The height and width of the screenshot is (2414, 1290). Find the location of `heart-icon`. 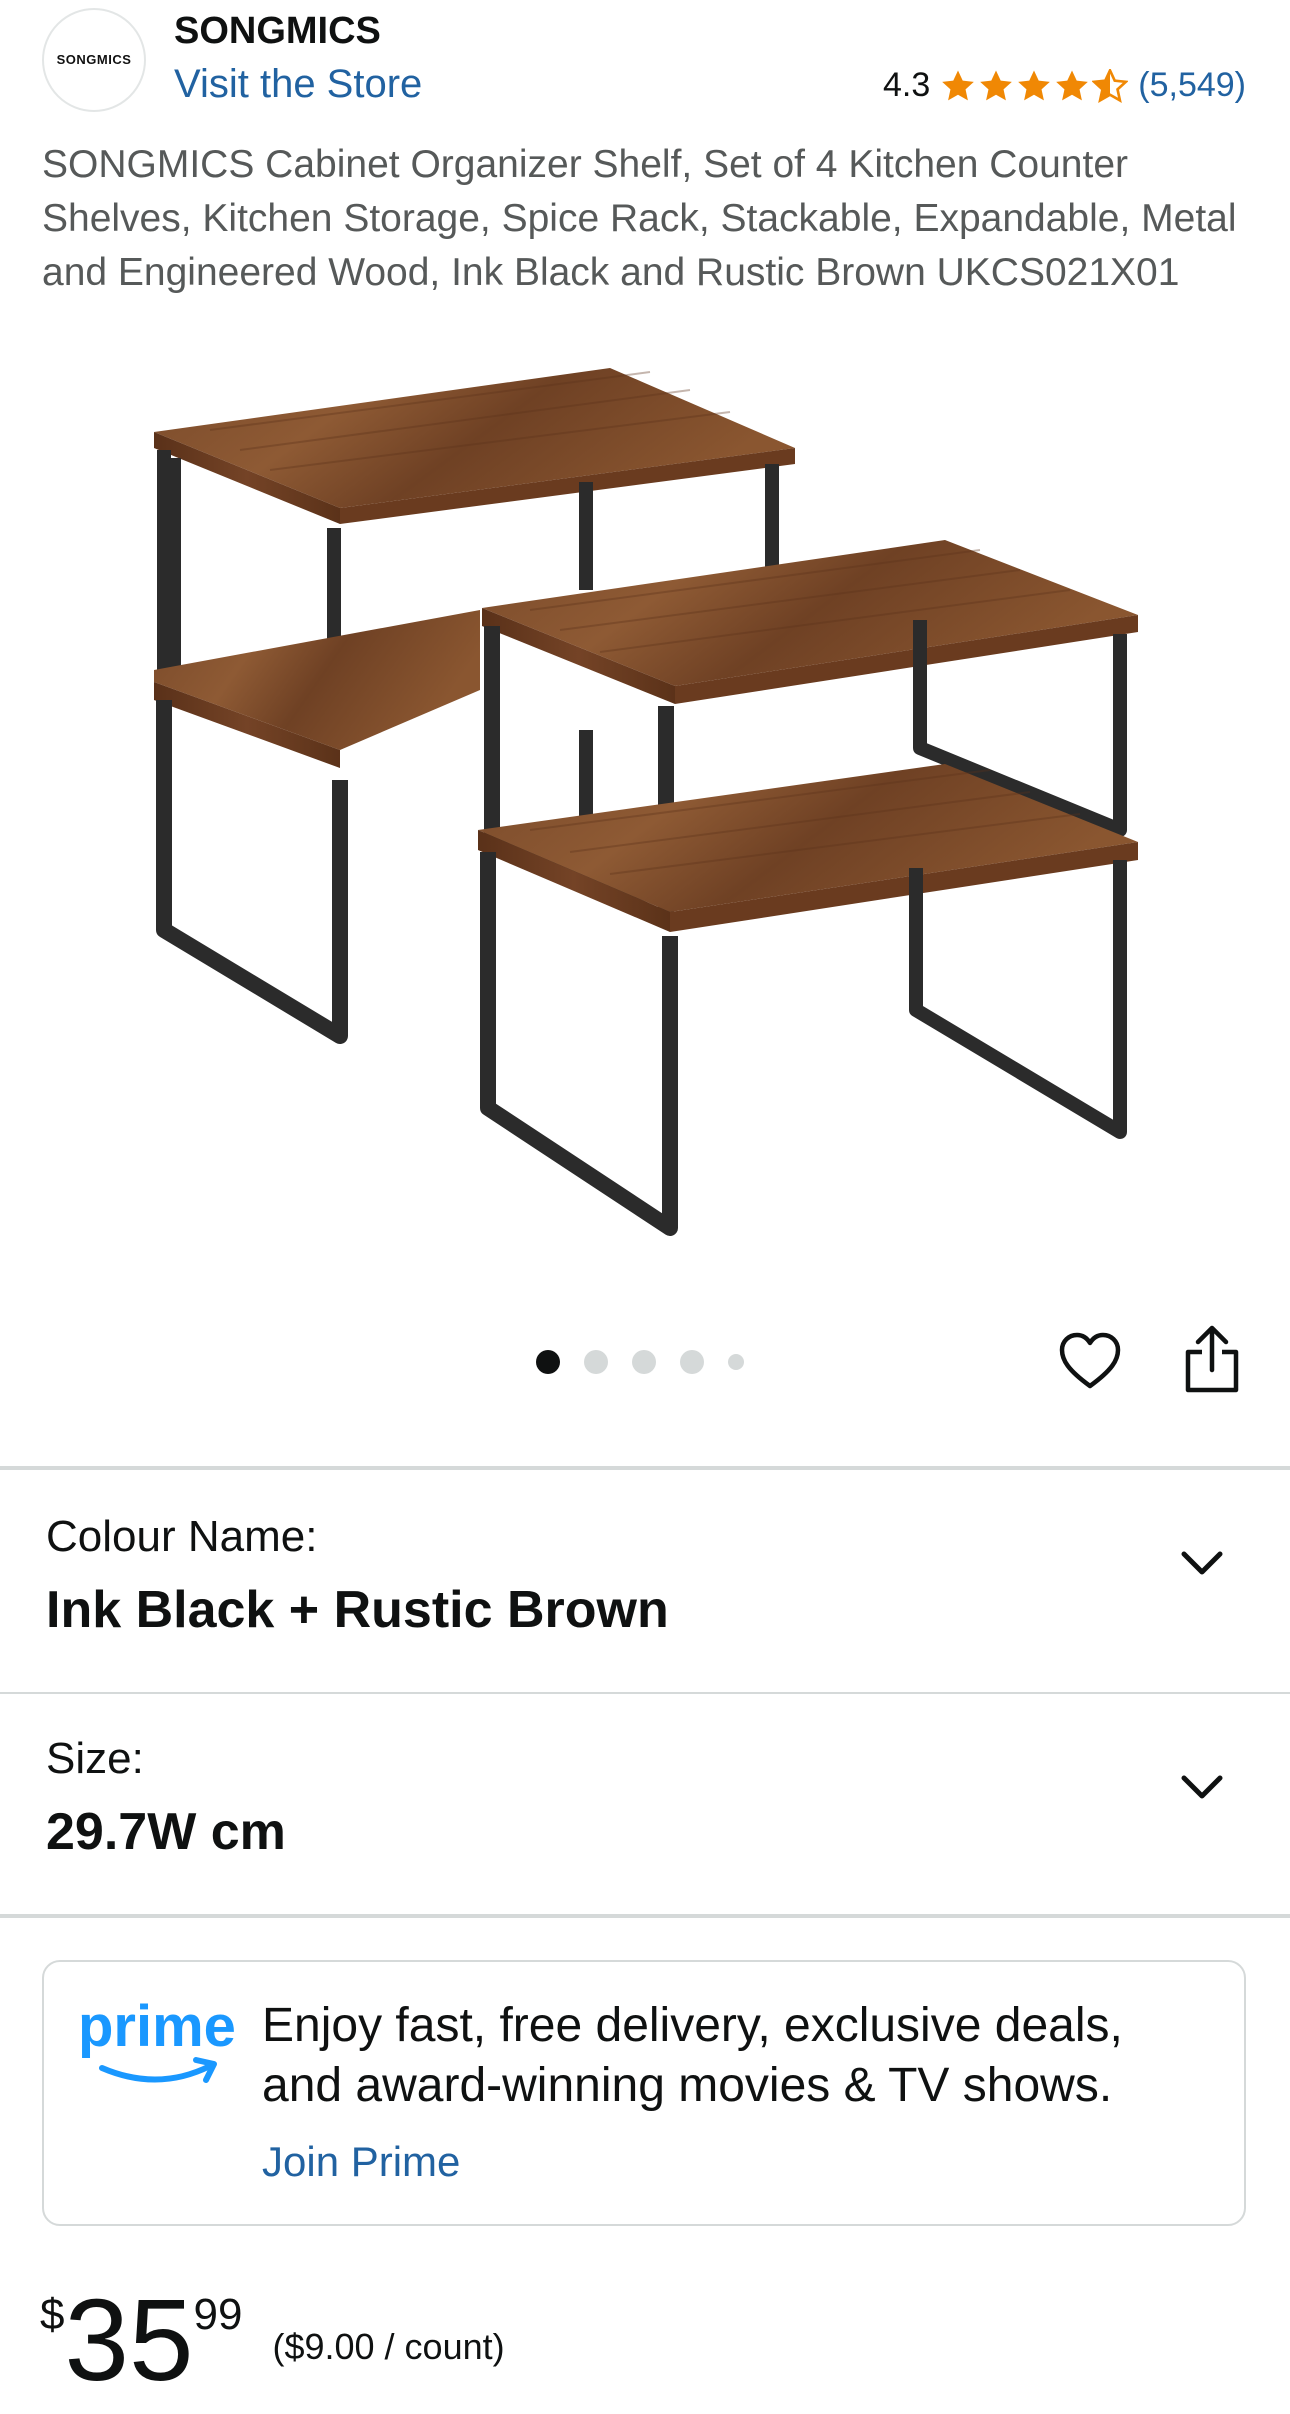

heart-icon is located at coordinates (1090, 1362).